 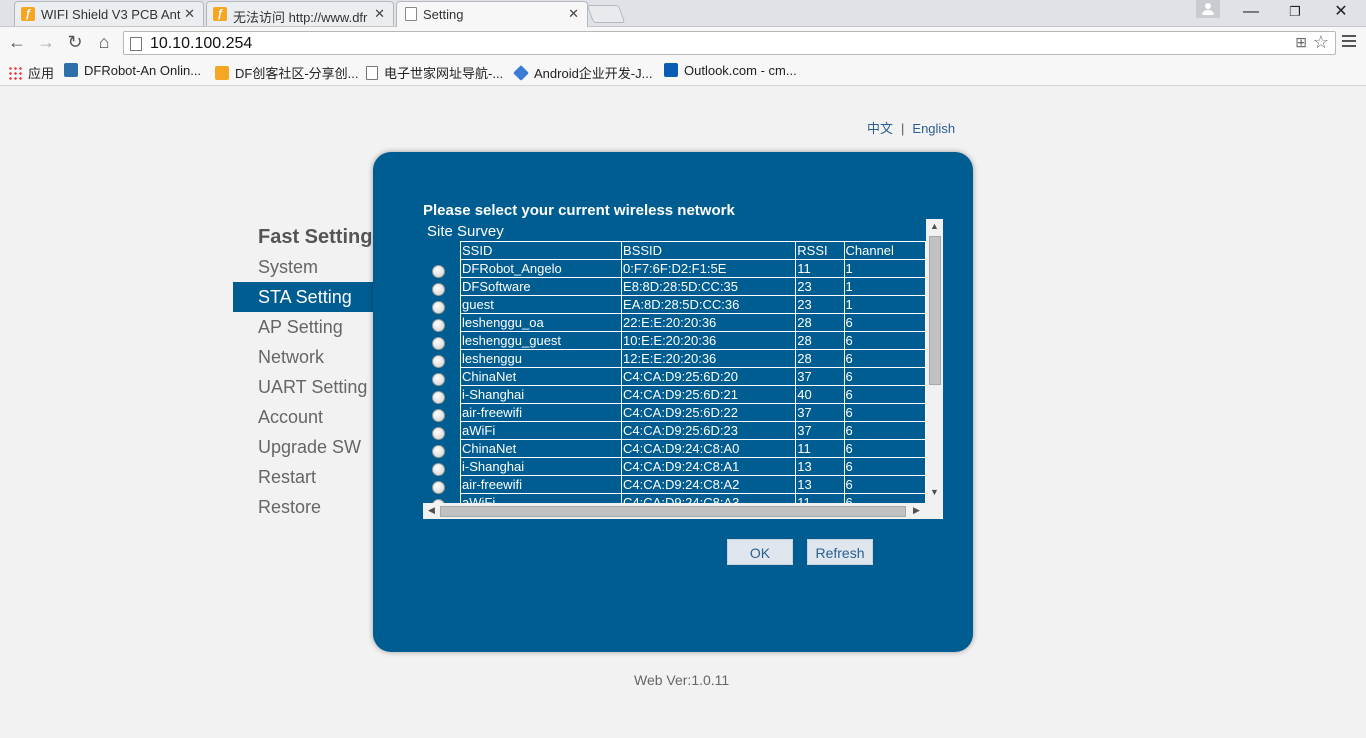 What do you see at coordinates (1349, 42) in the screenshot?
I see `menu-icon` at bounding box center [1349, 42].